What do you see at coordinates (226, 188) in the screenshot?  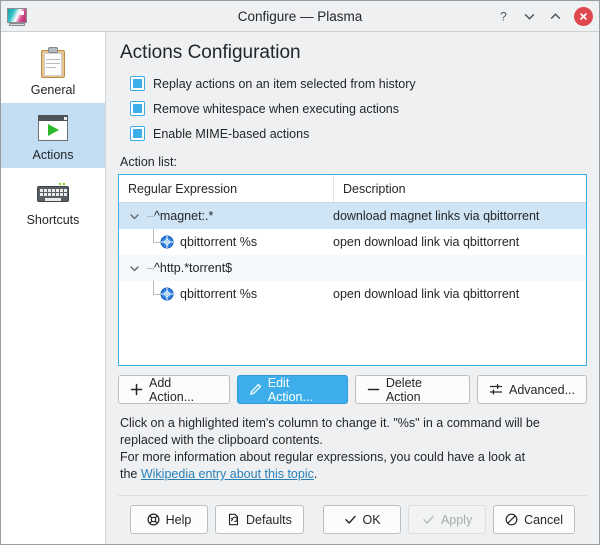 I see `column-header-regex: Regular Expression` at bounding box center [226, 188].